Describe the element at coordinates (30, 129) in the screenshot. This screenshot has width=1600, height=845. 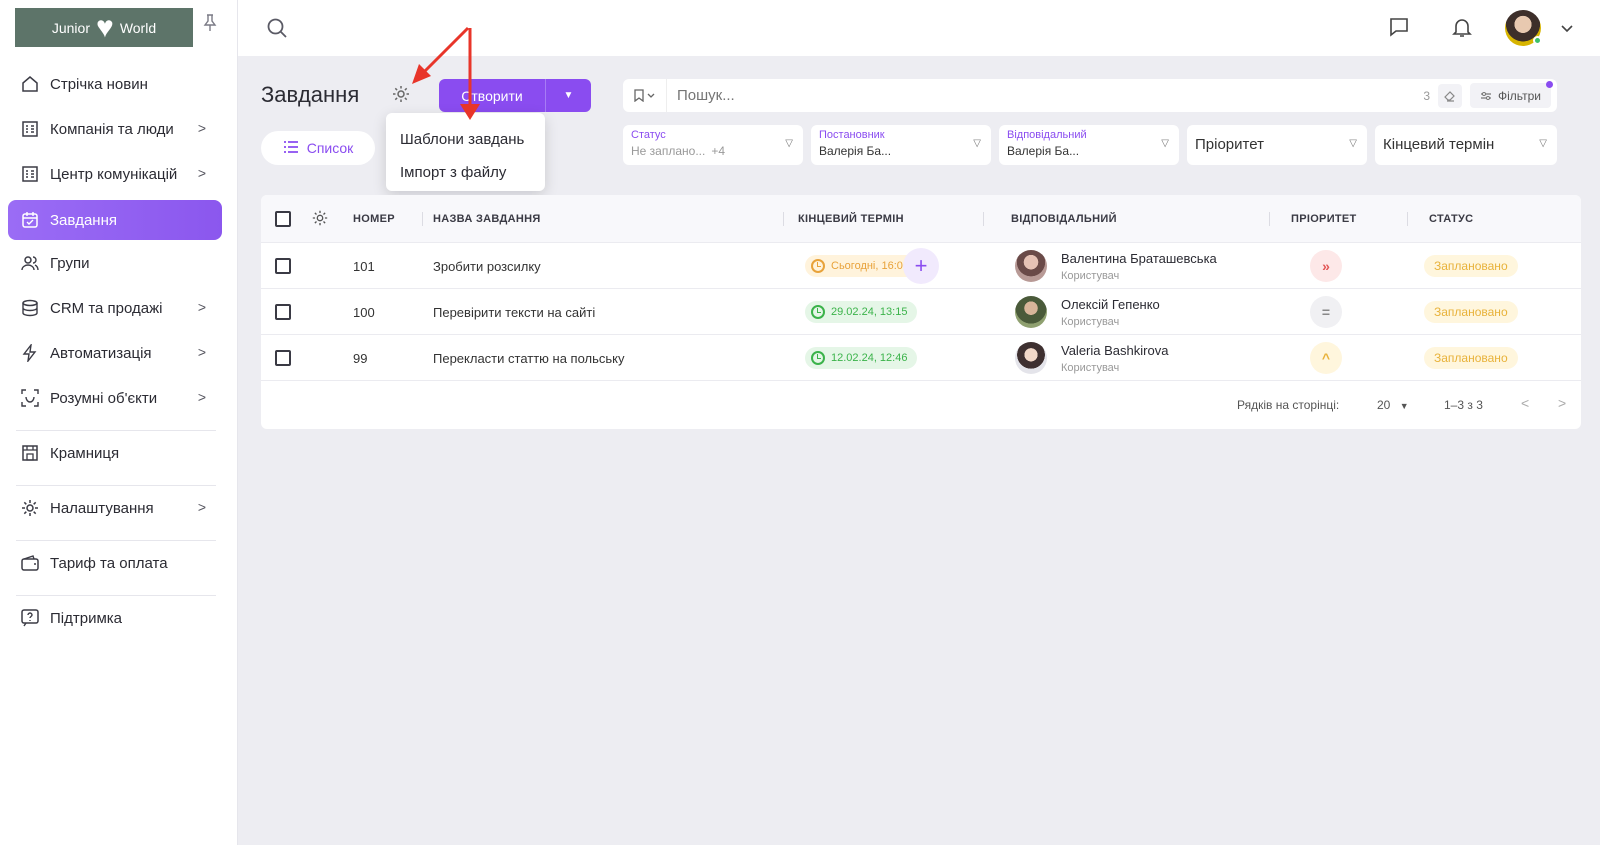
I see `building-icon` at that location.